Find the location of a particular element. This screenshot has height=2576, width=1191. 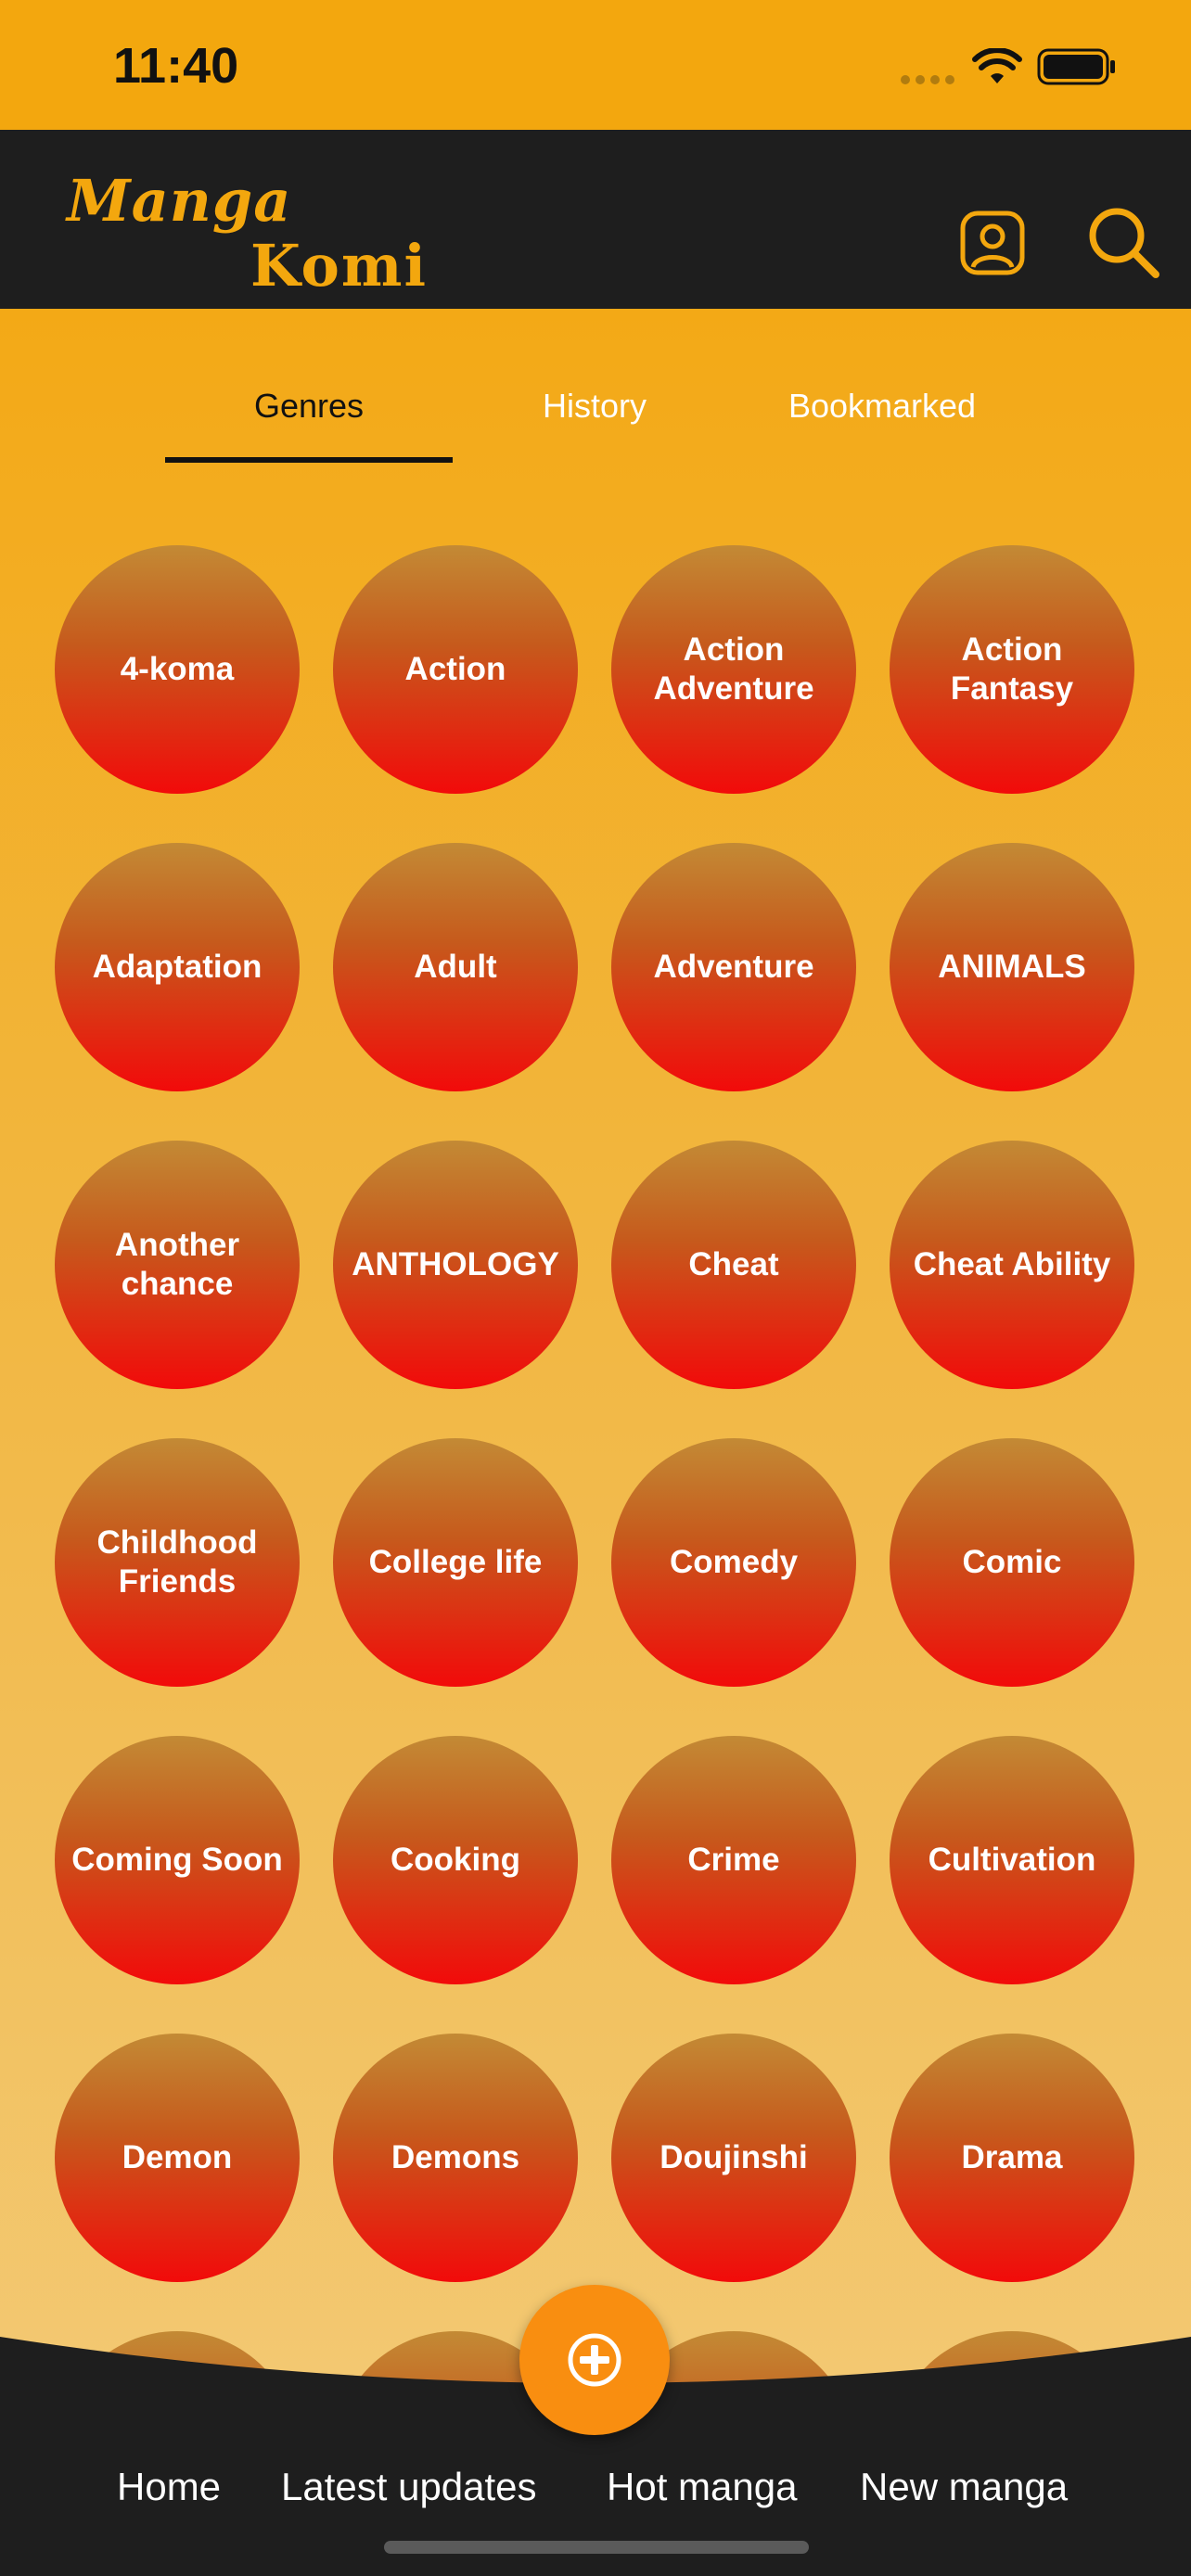

wifi-icon is located at coordinates (997, 66).